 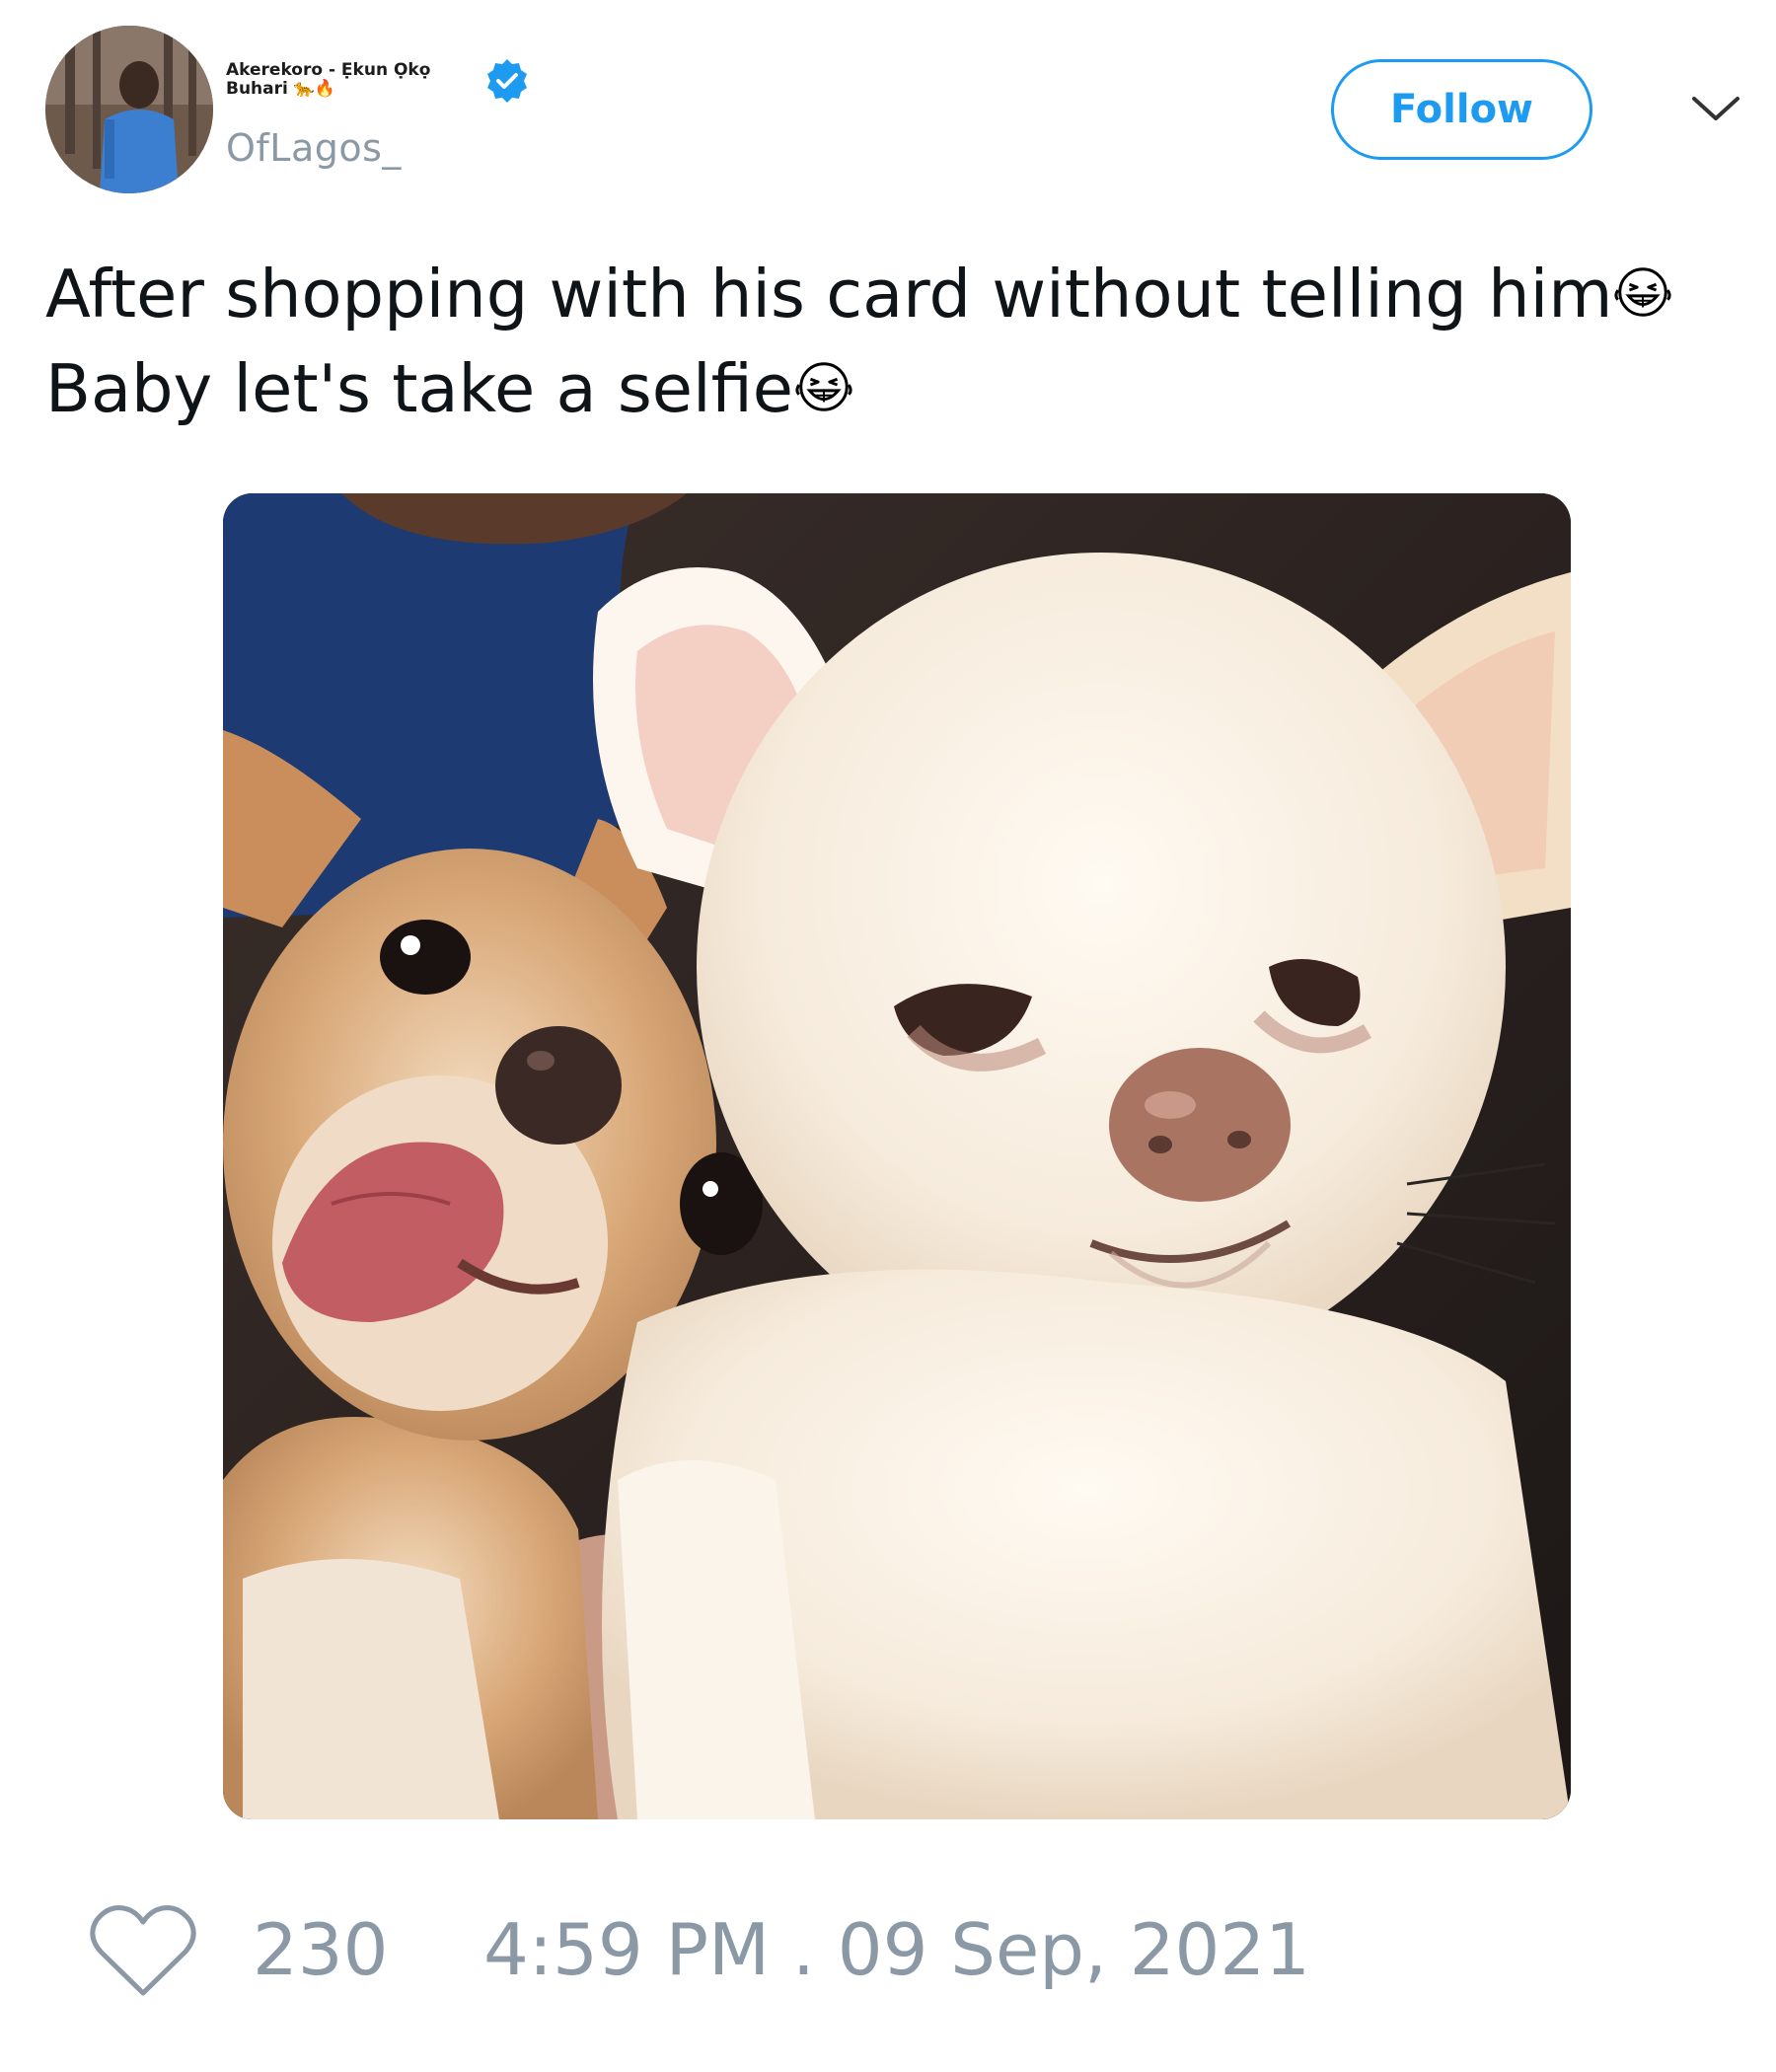 I want to click on author-avatar, so click(x=129, y=110).